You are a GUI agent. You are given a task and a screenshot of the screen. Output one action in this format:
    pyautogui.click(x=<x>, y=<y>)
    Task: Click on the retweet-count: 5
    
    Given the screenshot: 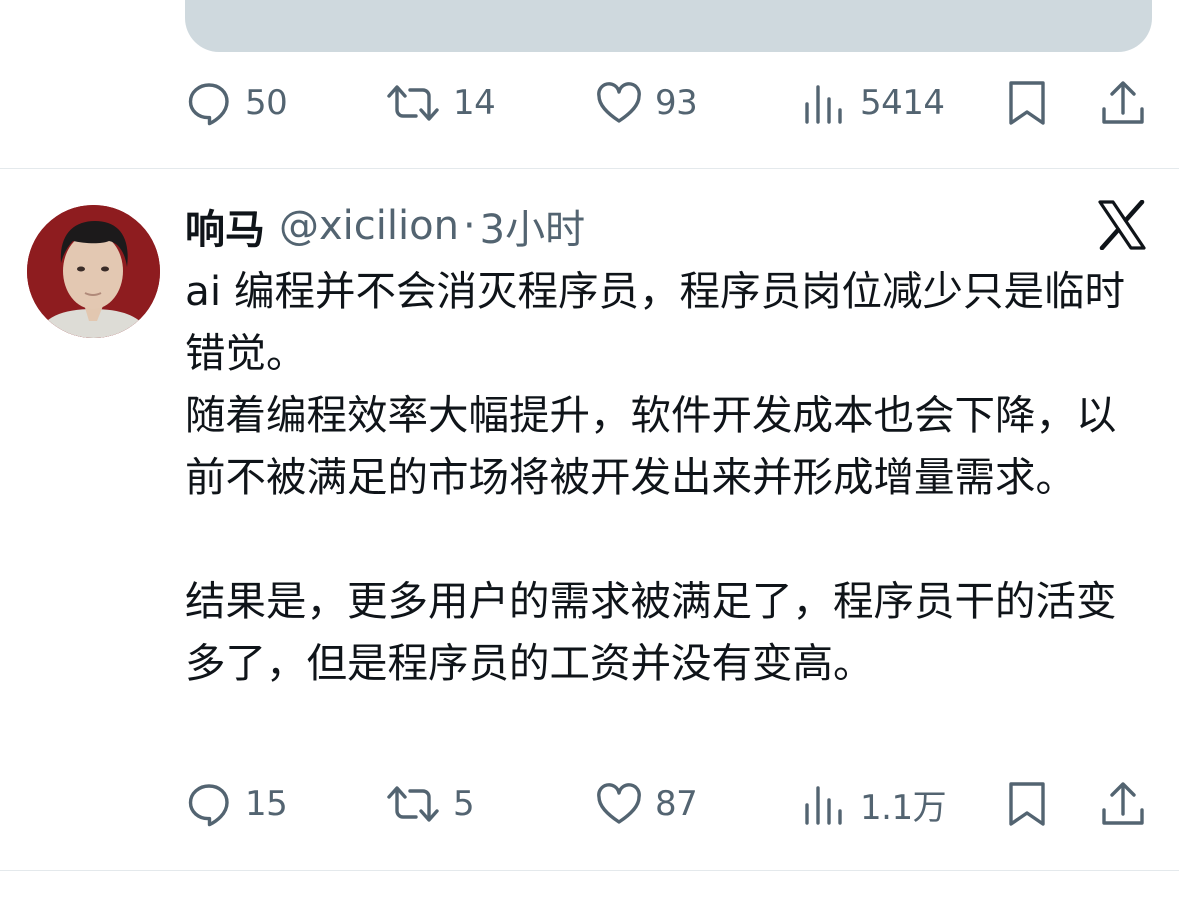 What is the action you would take?
    pyautogui.click(x=464, y=804)
    